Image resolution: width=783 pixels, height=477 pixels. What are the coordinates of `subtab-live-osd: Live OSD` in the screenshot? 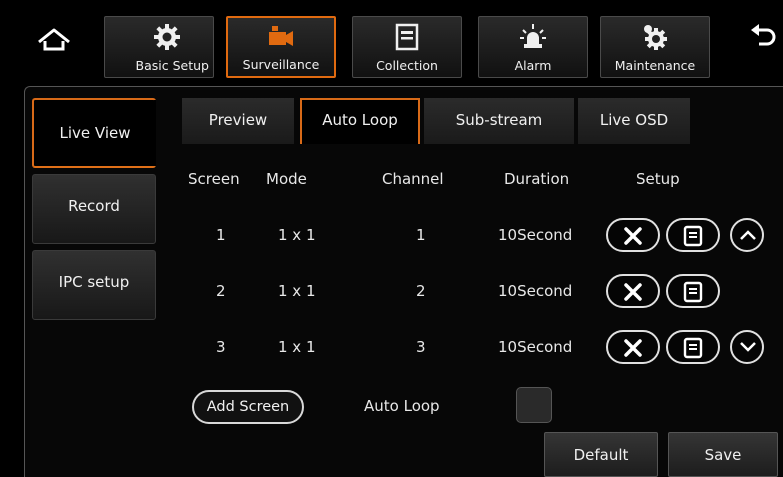 It's located at (634, 121).